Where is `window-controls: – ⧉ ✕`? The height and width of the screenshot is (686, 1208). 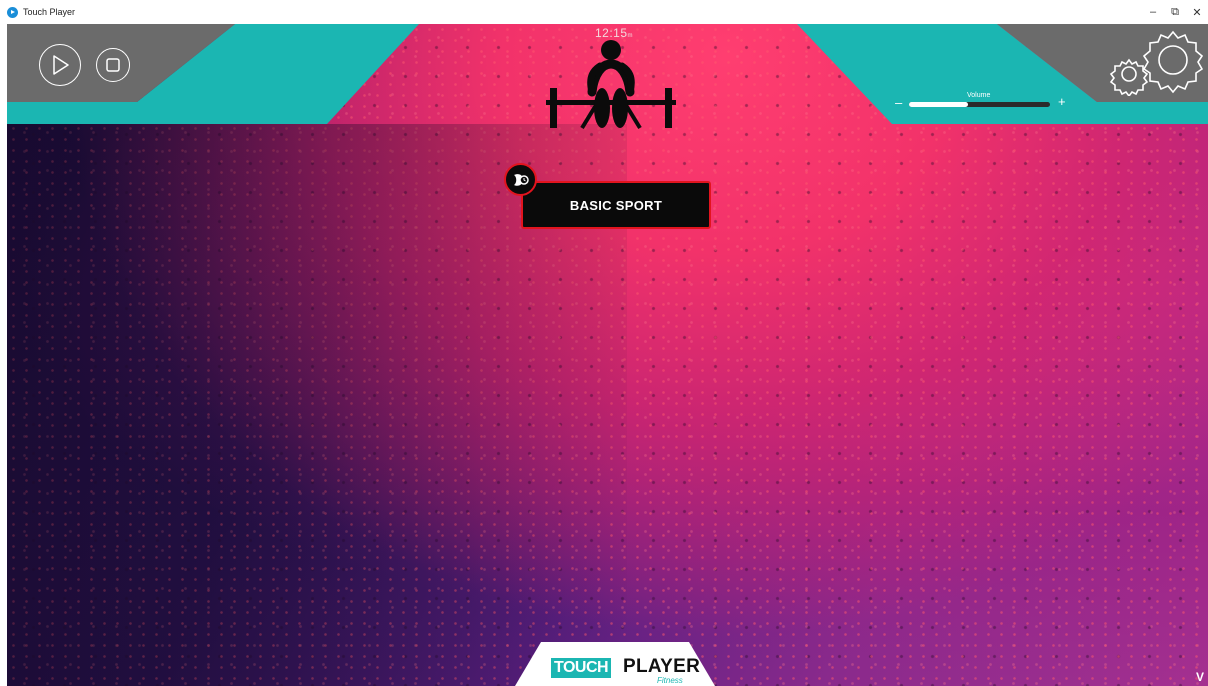 window-controls: – ⧉ ✕ is located at coordinates (1175, 12).